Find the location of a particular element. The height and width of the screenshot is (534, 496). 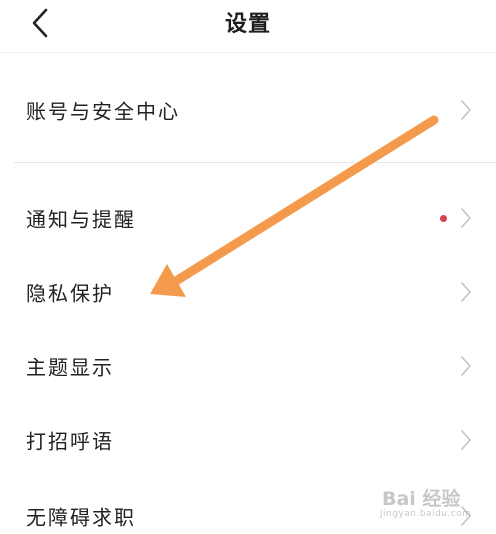

page-title: 设置 is located at coordinates (247, 24).